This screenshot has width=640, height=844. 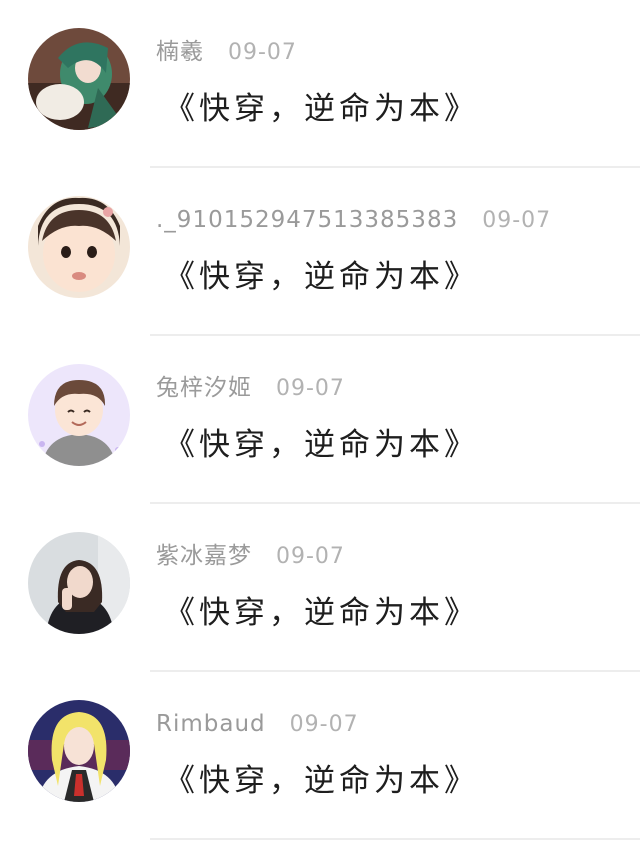 I want to click on anime-green-hair-avatar, so click(x=79, y=79).